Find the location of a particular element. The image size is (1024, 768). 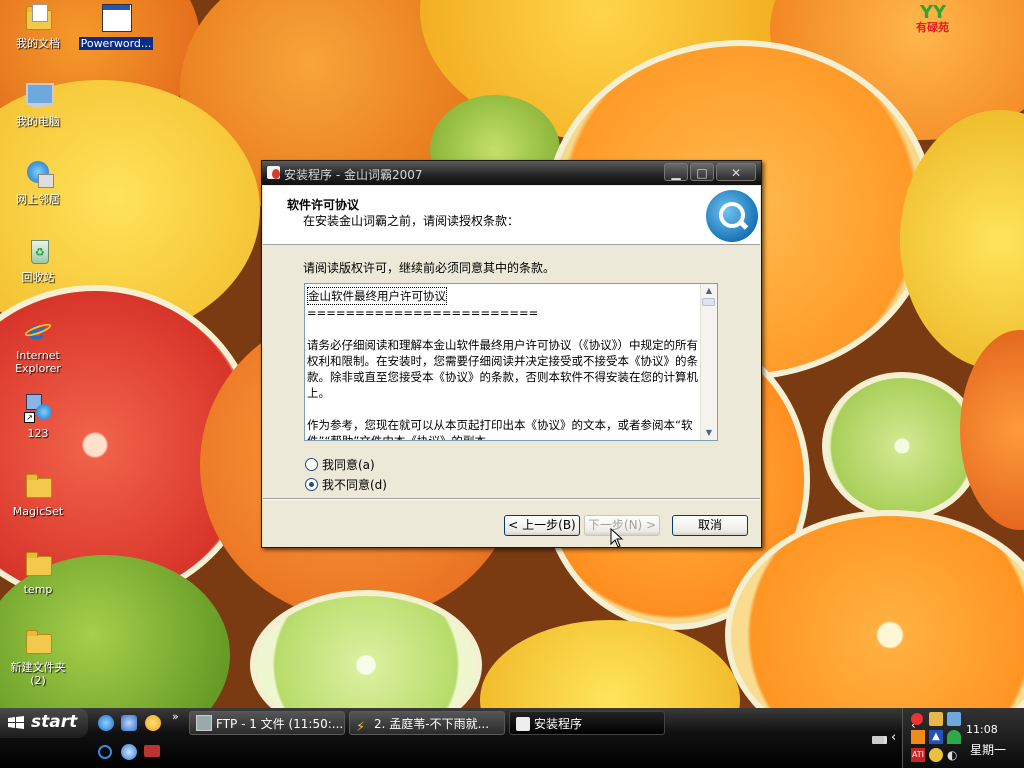

quicklaunch-search-icon is located at coordinates (105, 752).